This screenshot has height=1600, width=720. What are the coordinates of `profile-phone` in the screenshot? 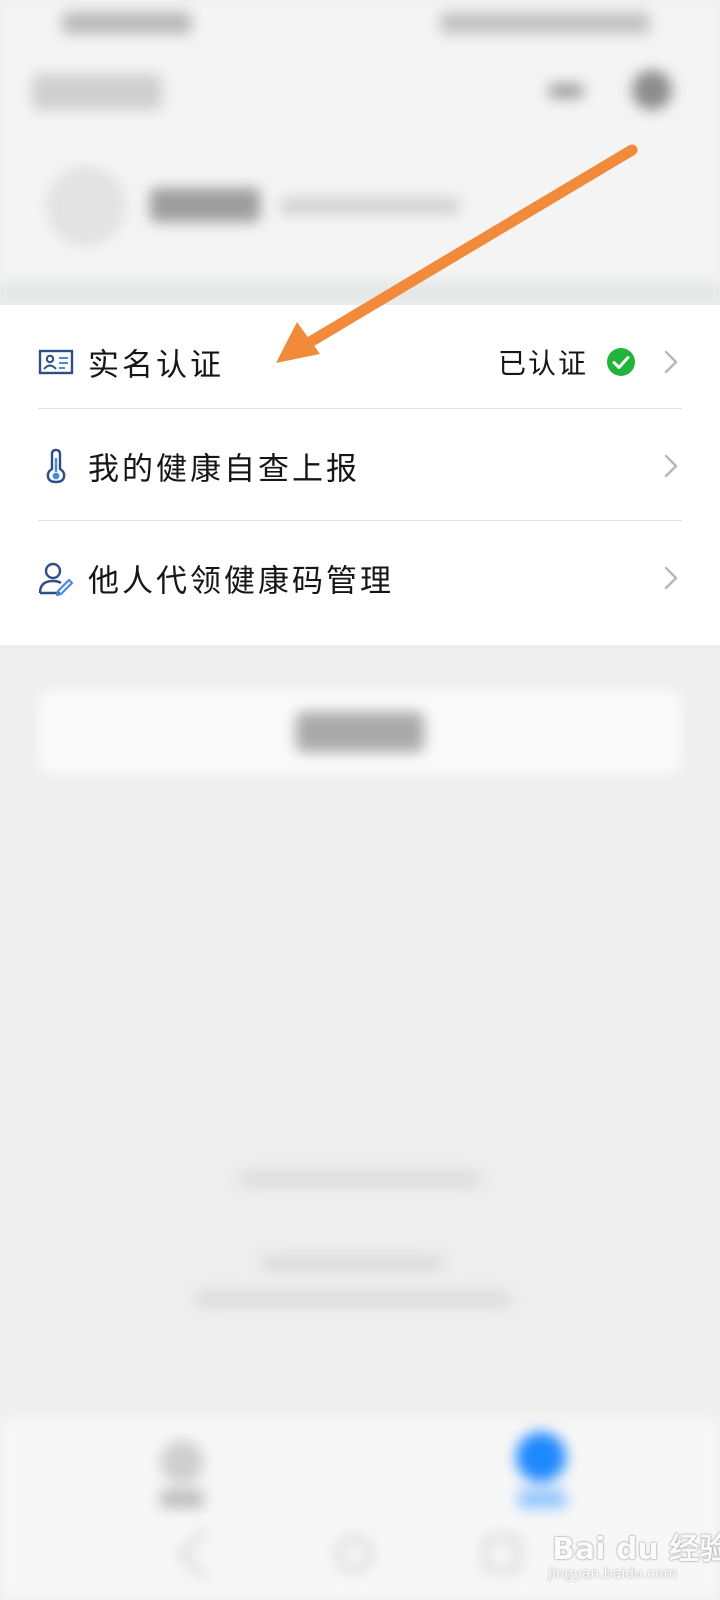 It's located at (370, 206).